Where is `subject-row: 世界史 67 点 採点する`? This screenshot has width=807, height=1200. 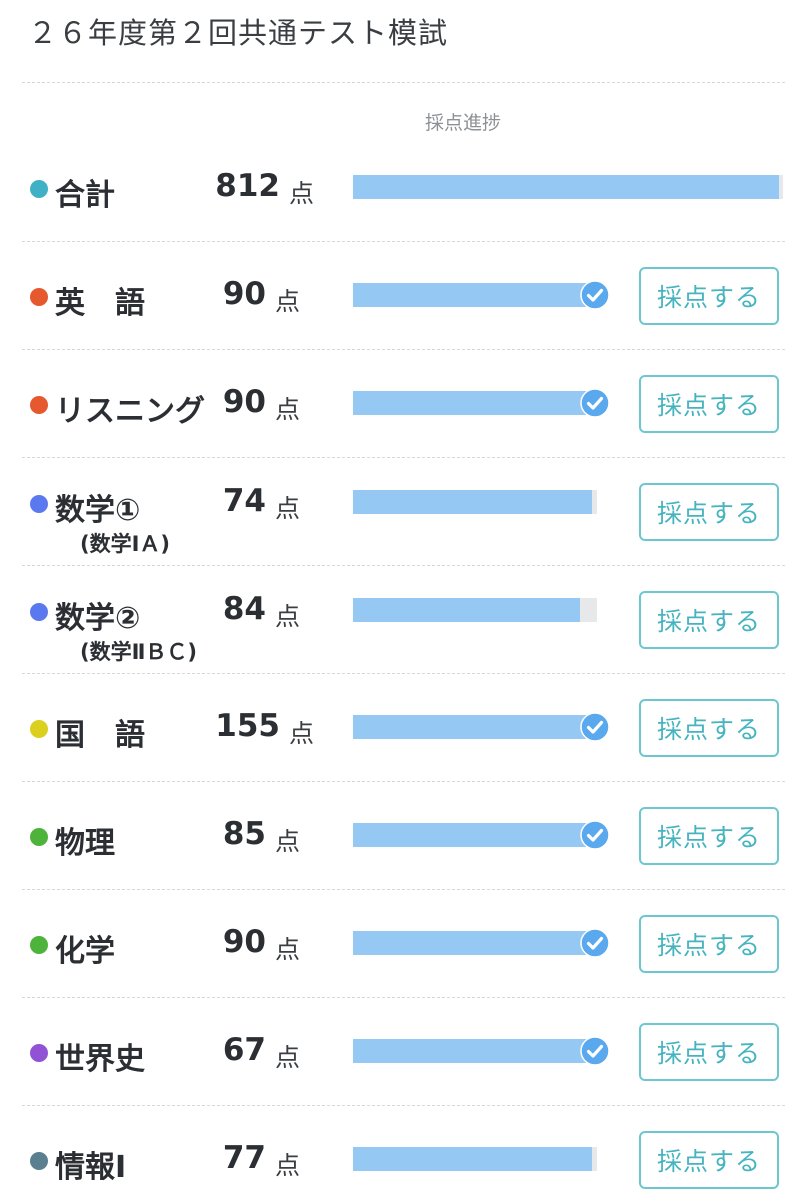
subject-row: 世界史 67 点 採点する is located at coordinates (403, 1052).